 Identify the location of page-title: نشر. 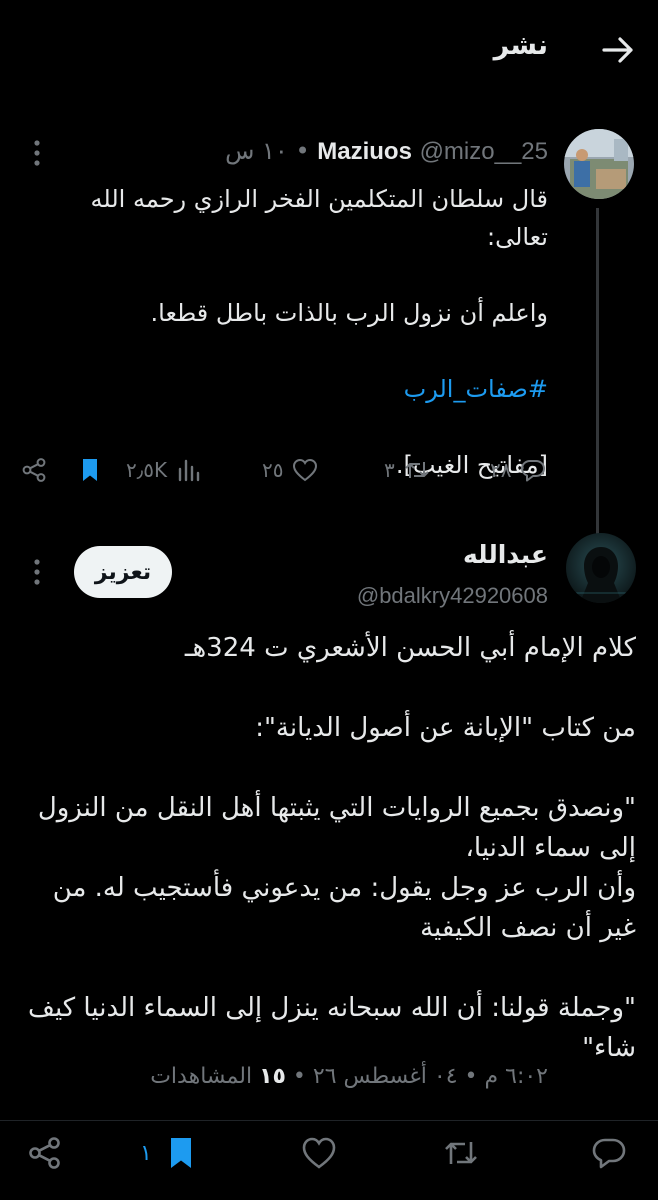
(520, 45).